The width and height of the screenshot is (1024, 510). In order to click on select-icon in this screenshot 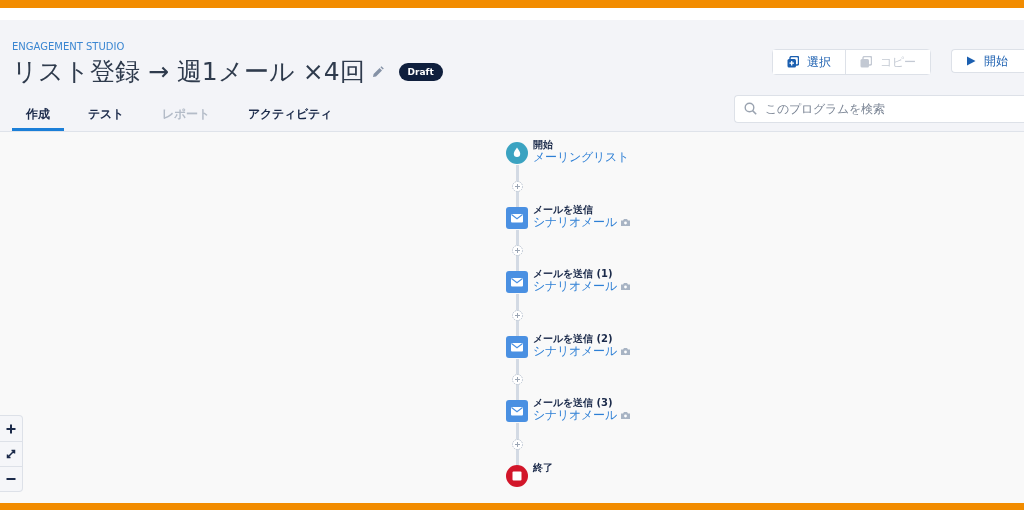, I will do `click(793, 62)`.